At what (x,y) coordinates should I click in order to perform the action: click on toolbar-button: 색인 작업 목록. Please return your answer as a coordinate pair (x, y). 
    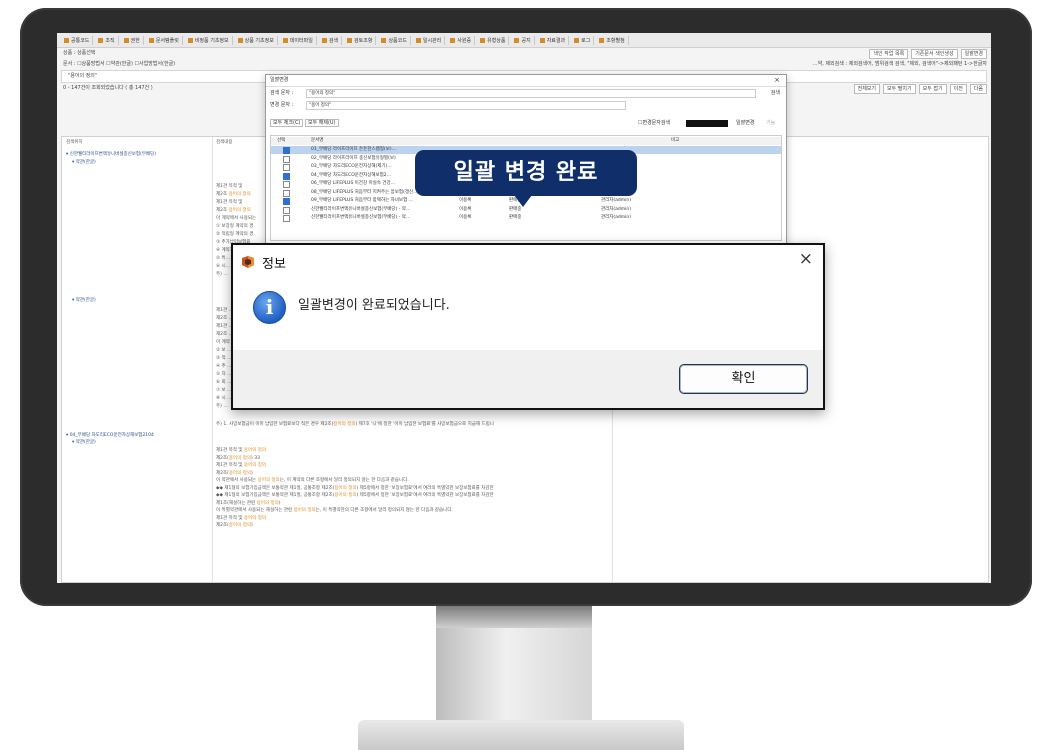
    Looking at the image, I should click on (889, 54).